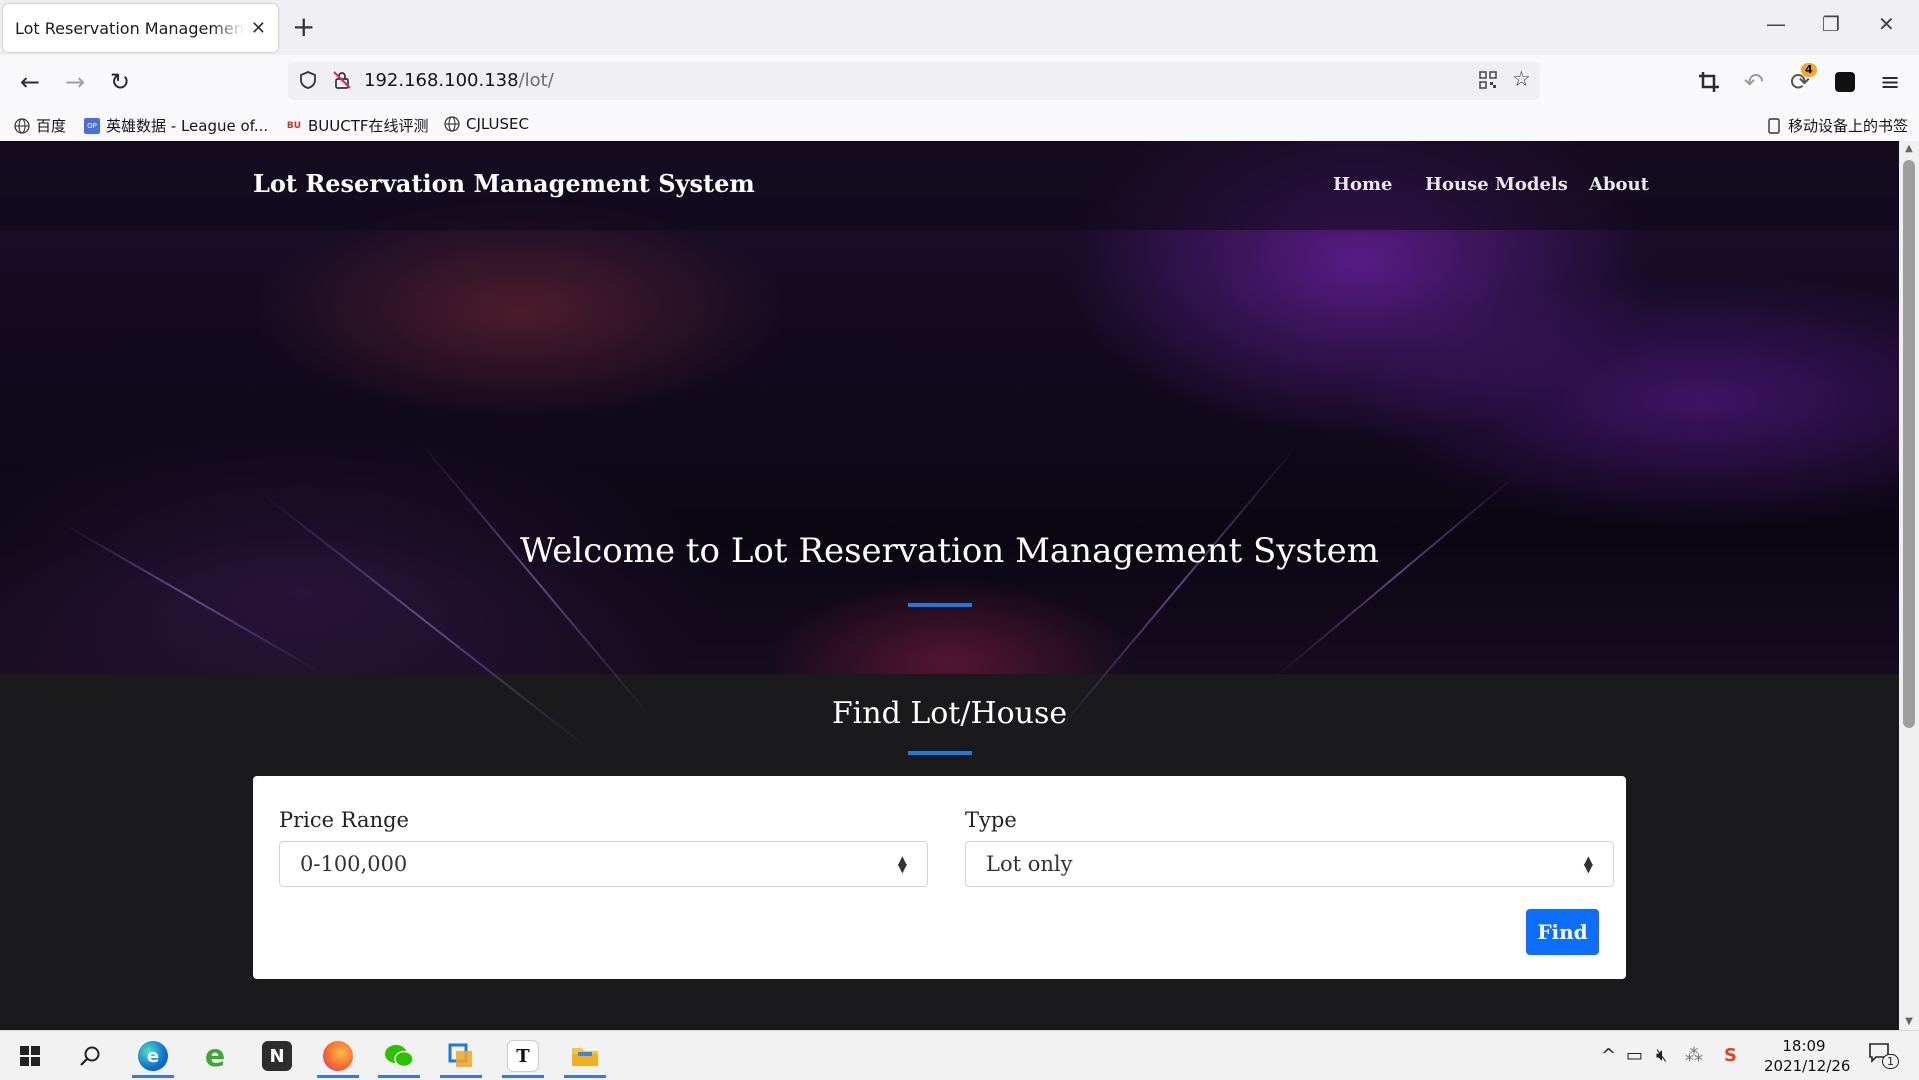  I want to click on typora-icon: T, so click(523, 1056).